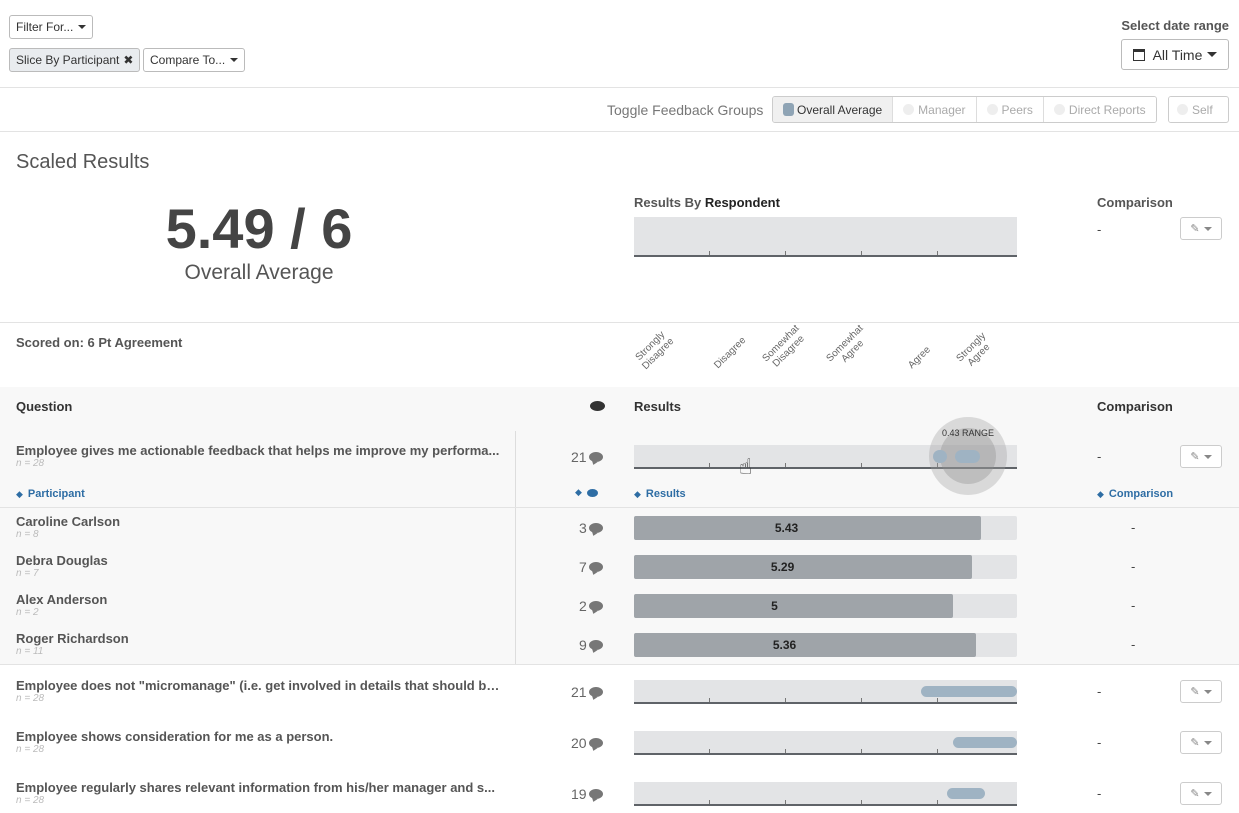 The width and height of the screenshot is (1239, 813). Describe the element at coordinates (840, 109) in the screenshot. I see `toggle-label: Overall Average` at that location.